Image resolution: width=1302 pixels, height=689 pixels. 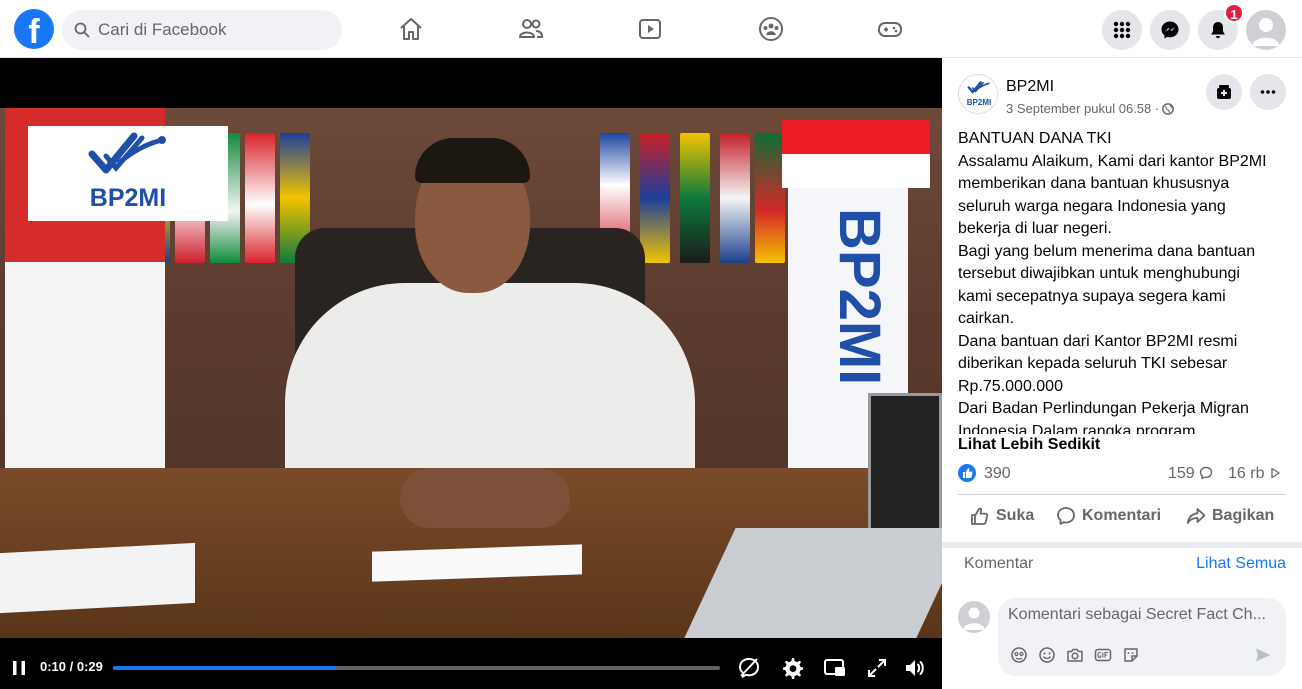 I want to click on more-dots-icon, so click(x=1268, y=92).